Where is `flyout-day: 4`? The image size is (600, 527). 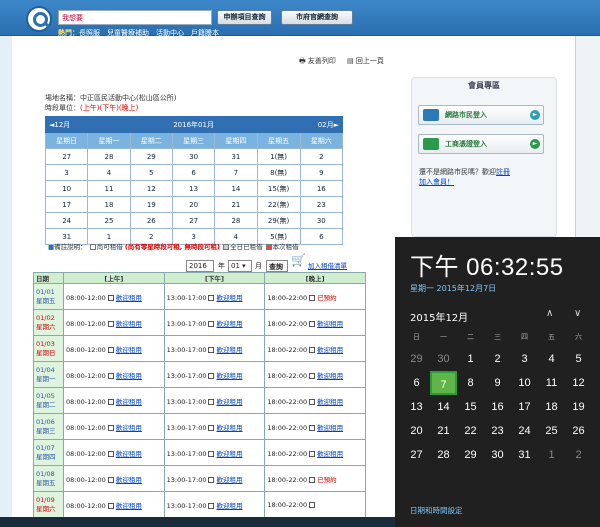
flyout-day: 4 is located at coordinates (551, 359).